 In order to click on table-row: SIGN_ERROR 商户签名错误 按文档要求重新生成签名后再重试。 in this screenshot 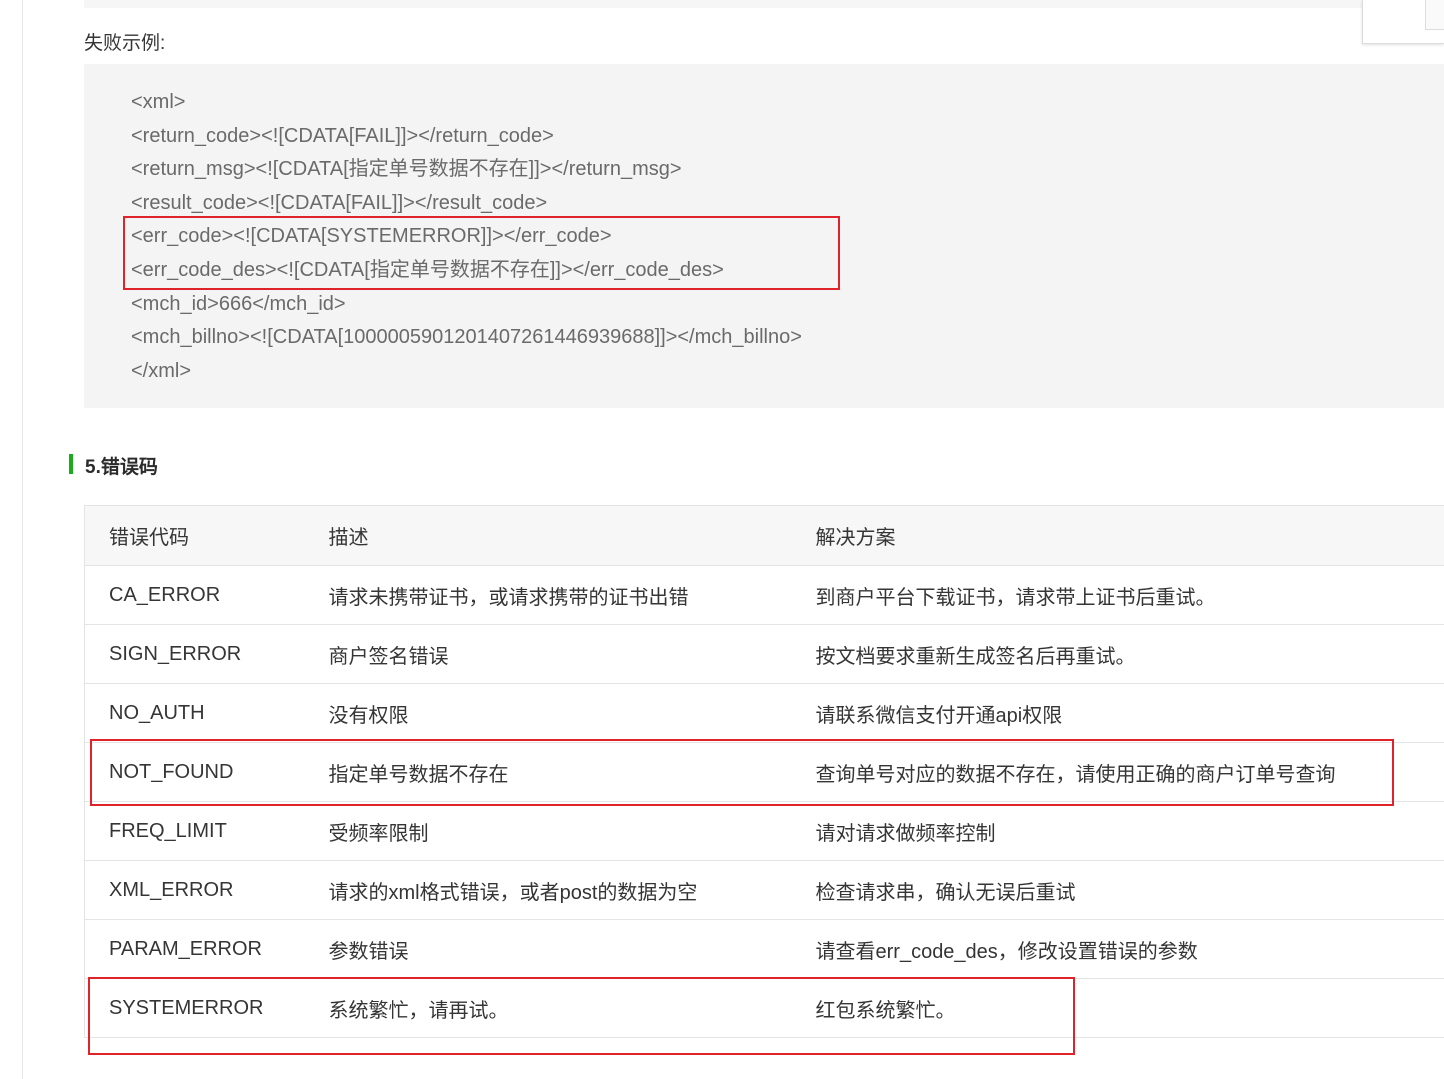, I will do `click(764, 654)`.